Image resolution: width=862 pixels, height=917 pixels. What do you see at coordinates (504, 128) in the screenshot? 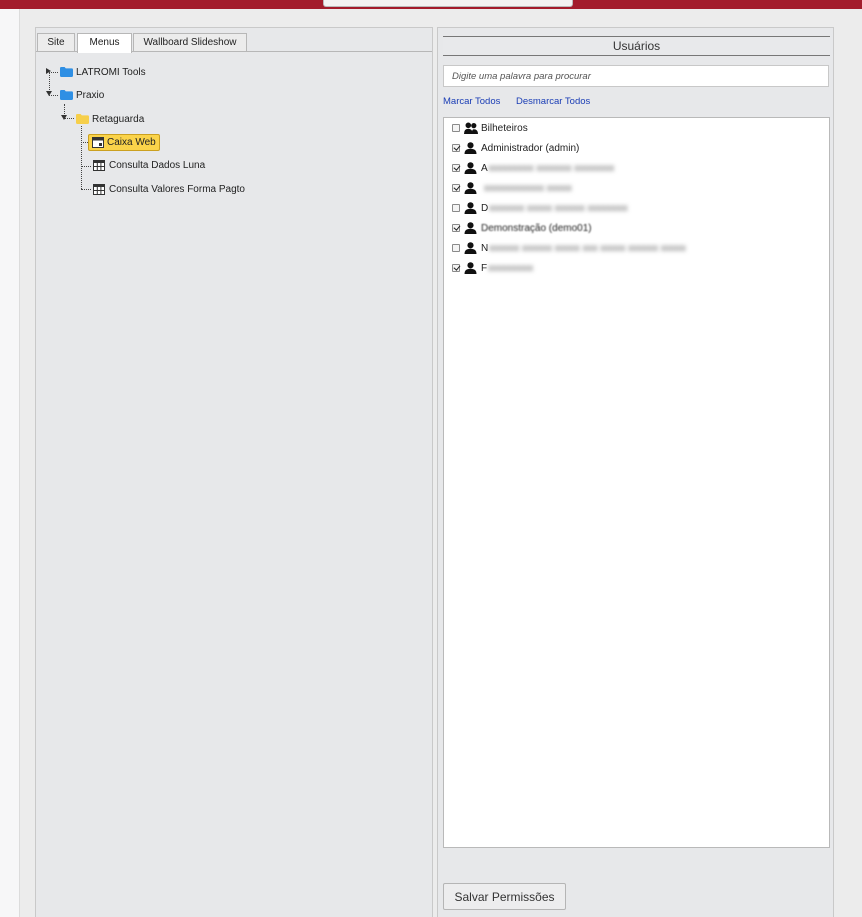
I see `user-name: Bilheteiros` at bounding box center [504, 128].